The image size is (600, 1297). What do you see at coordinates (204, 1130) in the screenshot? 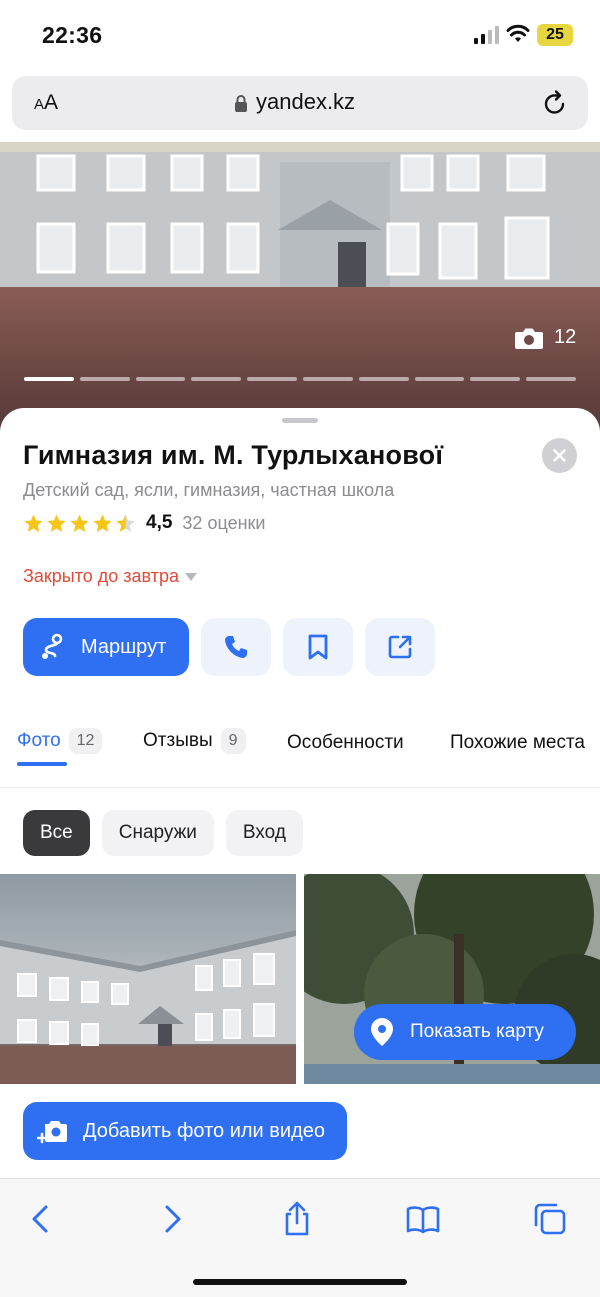
I see `add-photo-label: Добавить фото или видео` at bounding box center [204, 1130].